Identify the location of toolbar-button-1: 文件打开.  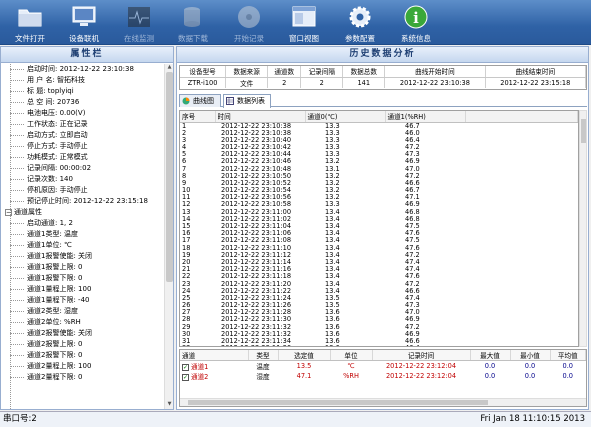
(30, 23).